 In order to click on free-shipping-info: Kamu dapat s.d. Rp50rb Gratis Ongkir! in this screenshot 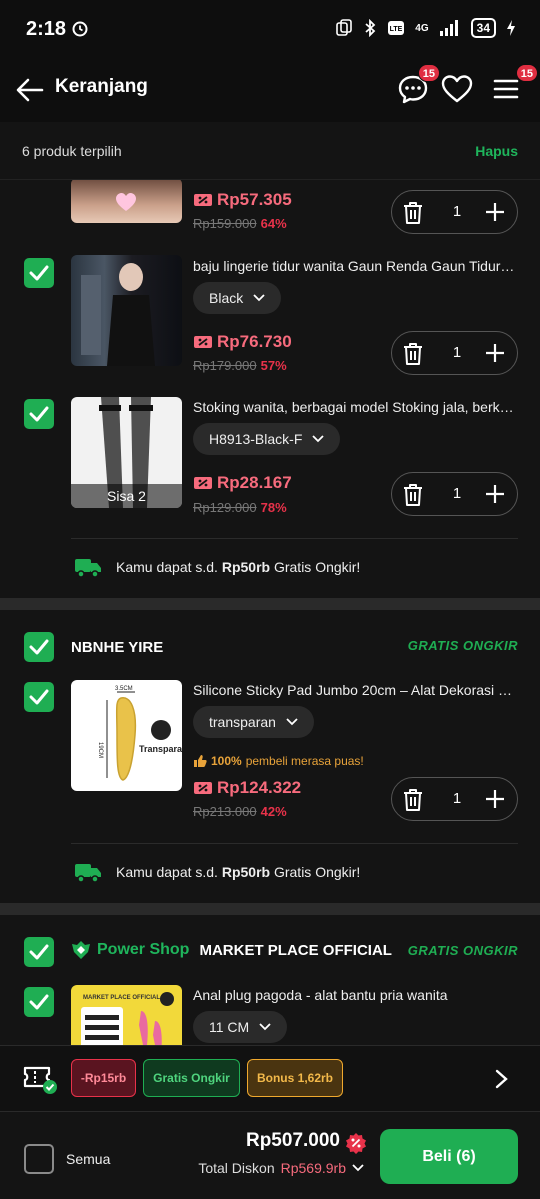, I will do `click(217, 872)`.